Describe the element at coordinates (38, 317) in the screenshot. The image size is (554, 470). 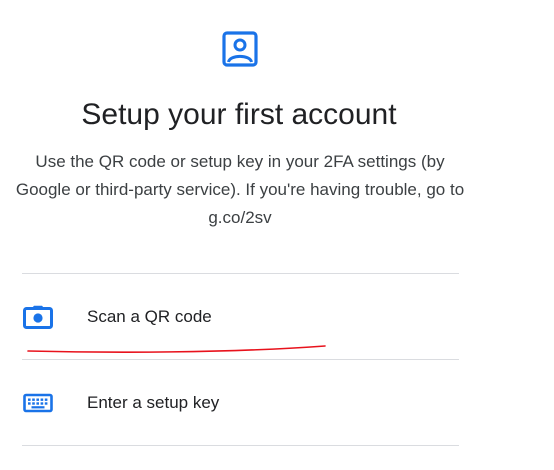
I see `camera-icon` at that location.